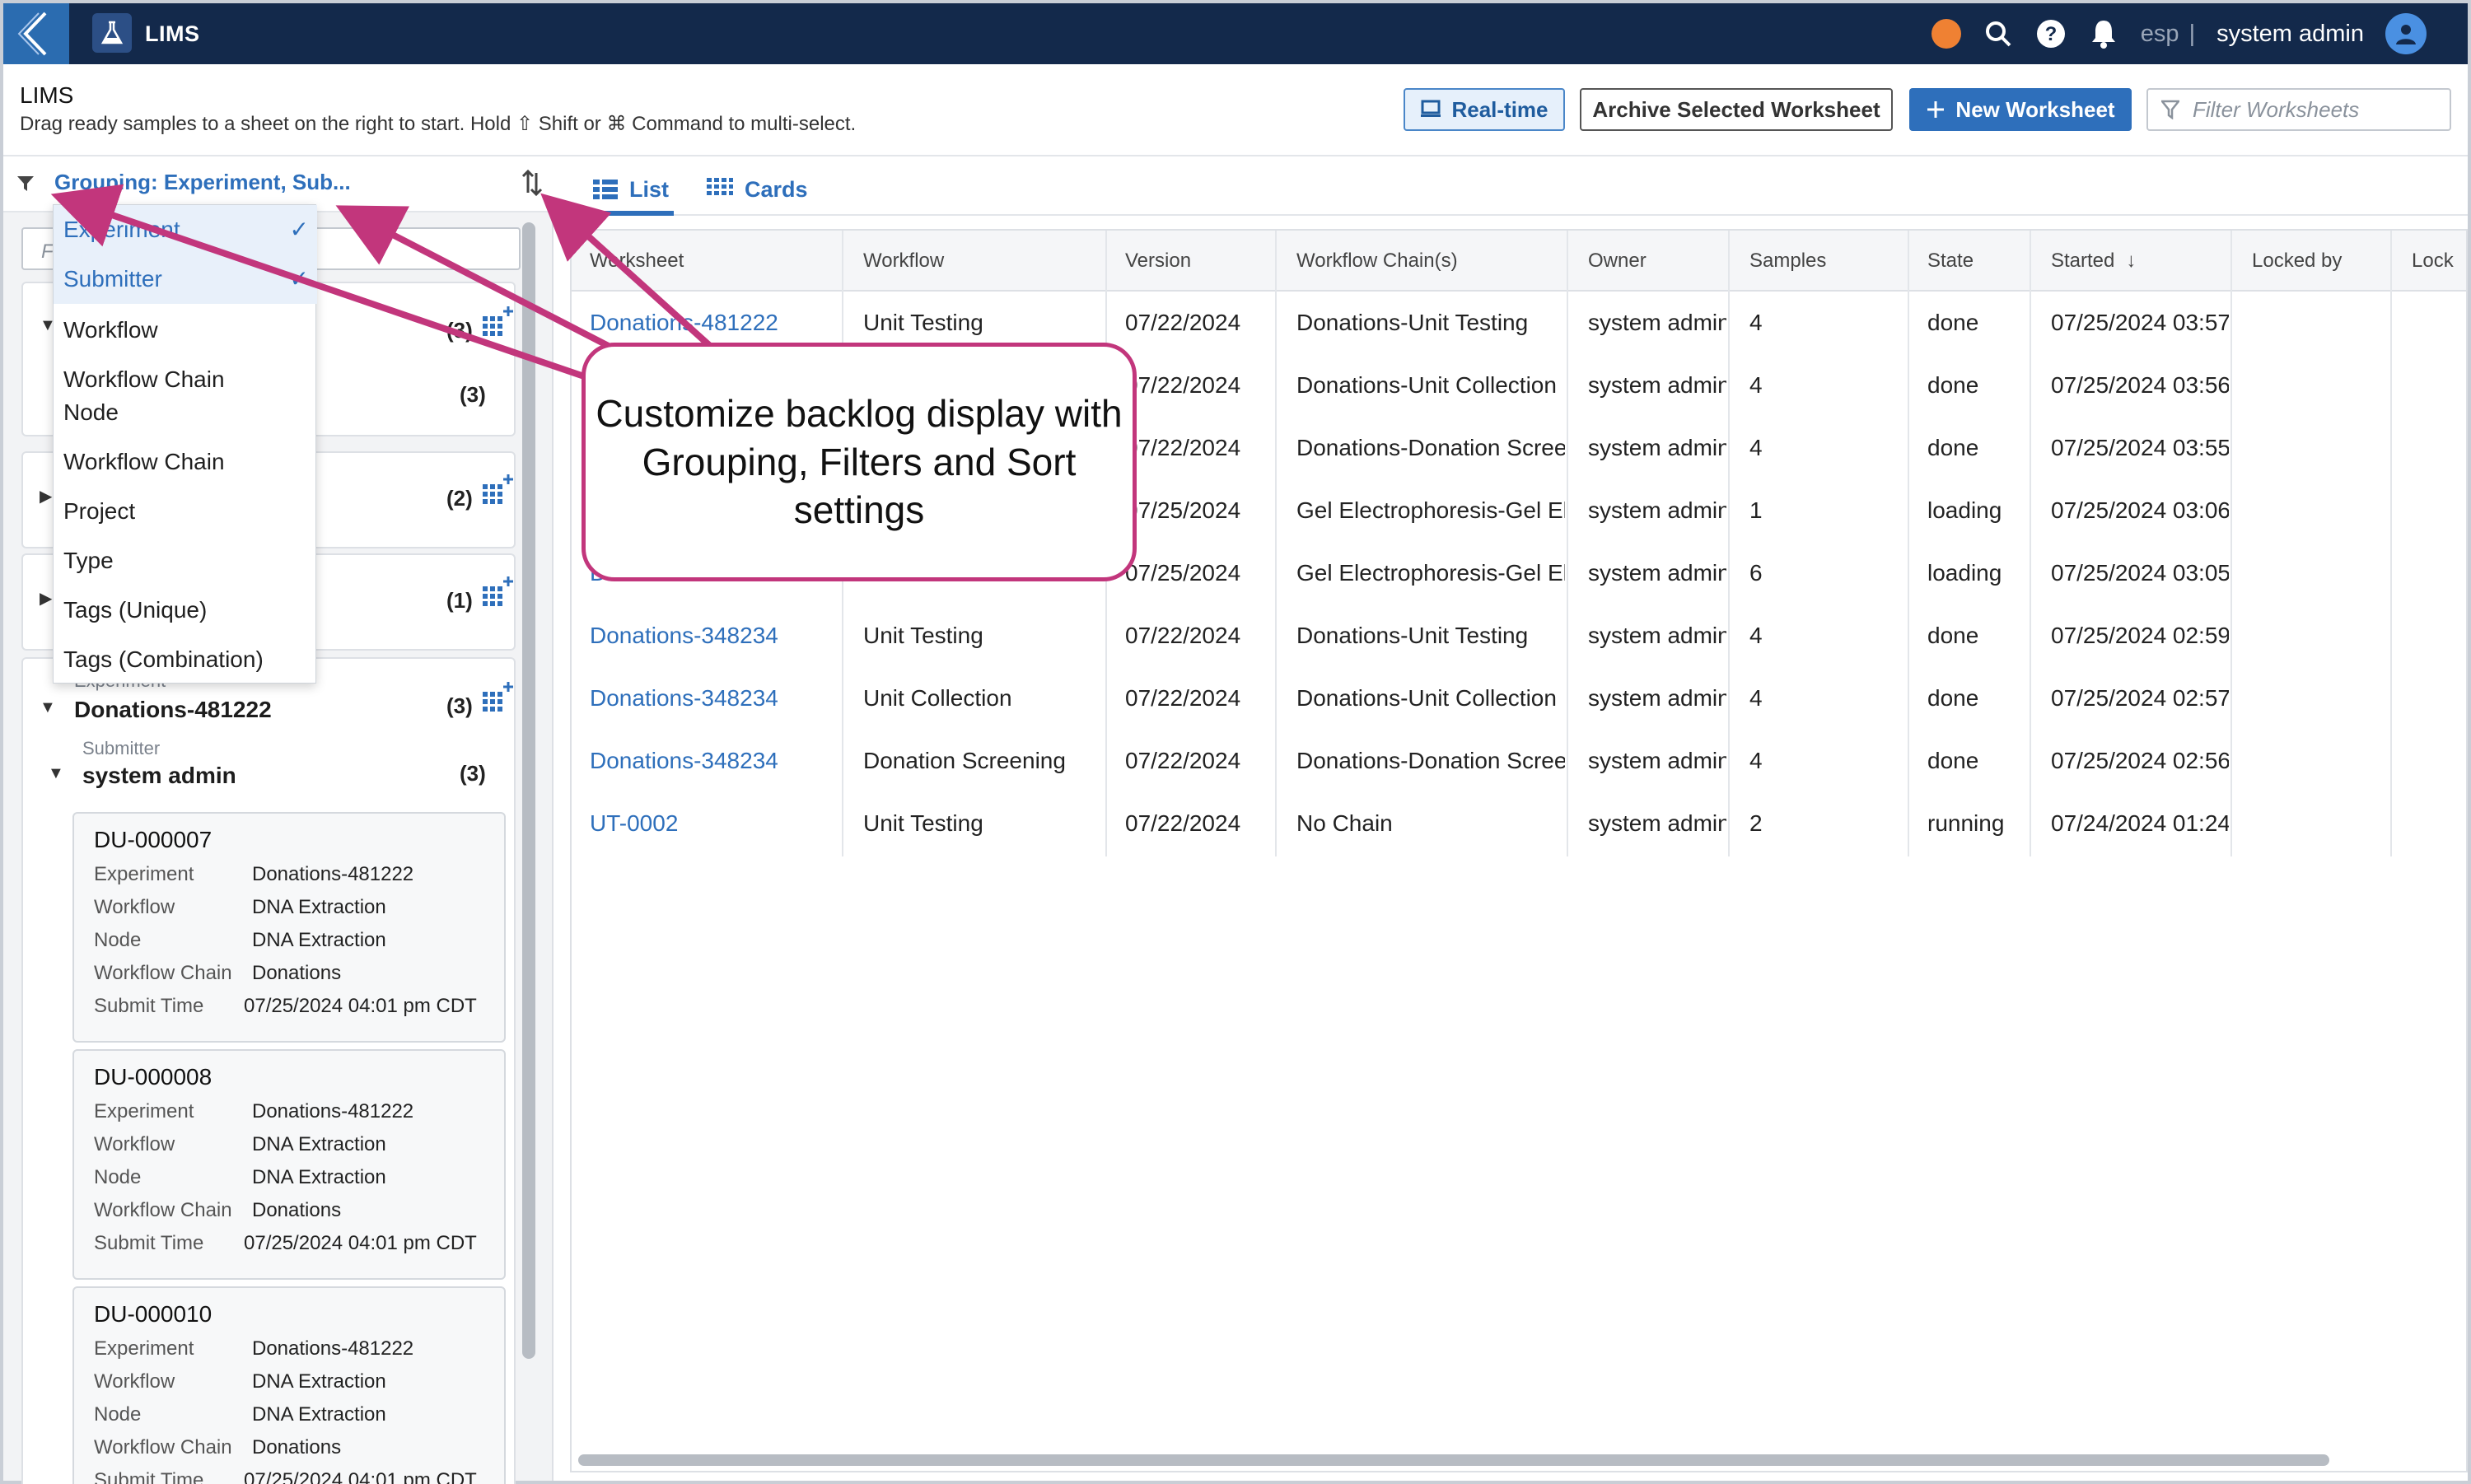  What do you see at coordinates (459, 705) in the screenshot?
I see `group-count: (3)` at bounding box center [459, 705].